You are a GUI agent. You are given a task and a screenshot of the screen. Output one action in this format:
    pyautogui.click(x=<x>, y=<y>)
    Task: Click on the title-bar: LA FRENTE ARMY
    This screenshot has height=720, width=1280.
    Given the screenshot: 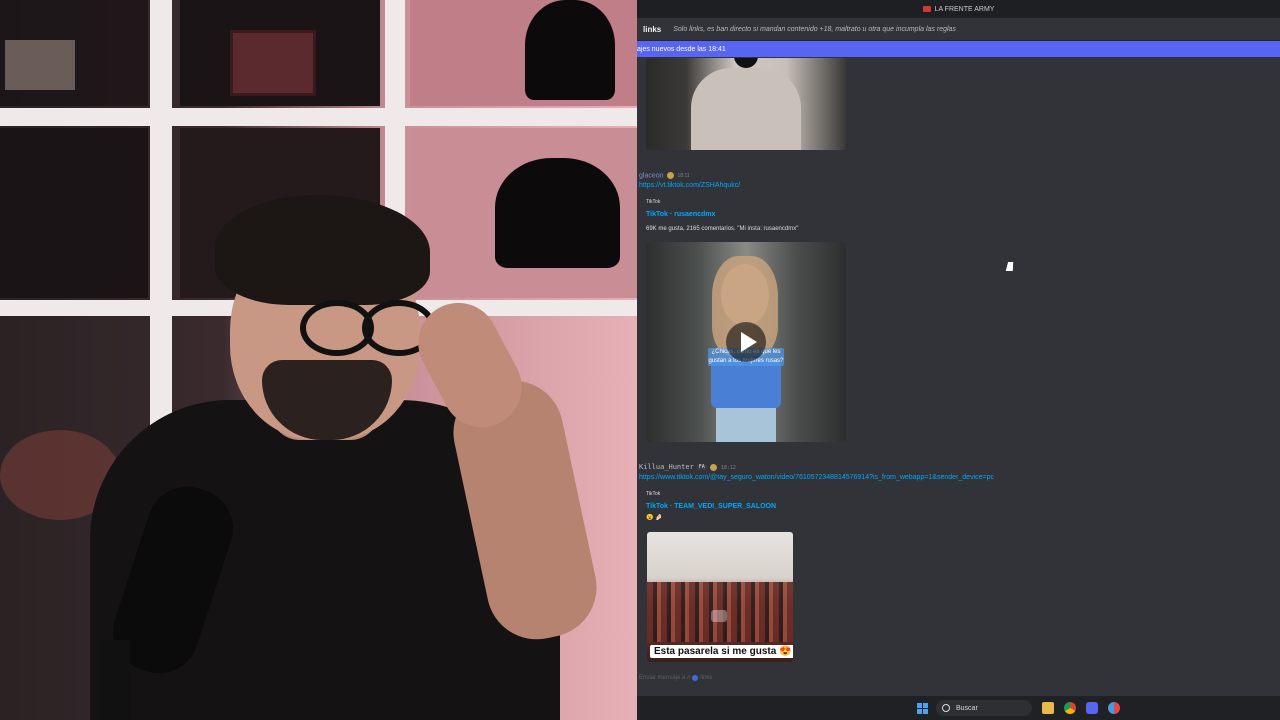 What is the action you would take?
    pyautogui.click(x=958, y=9)
    